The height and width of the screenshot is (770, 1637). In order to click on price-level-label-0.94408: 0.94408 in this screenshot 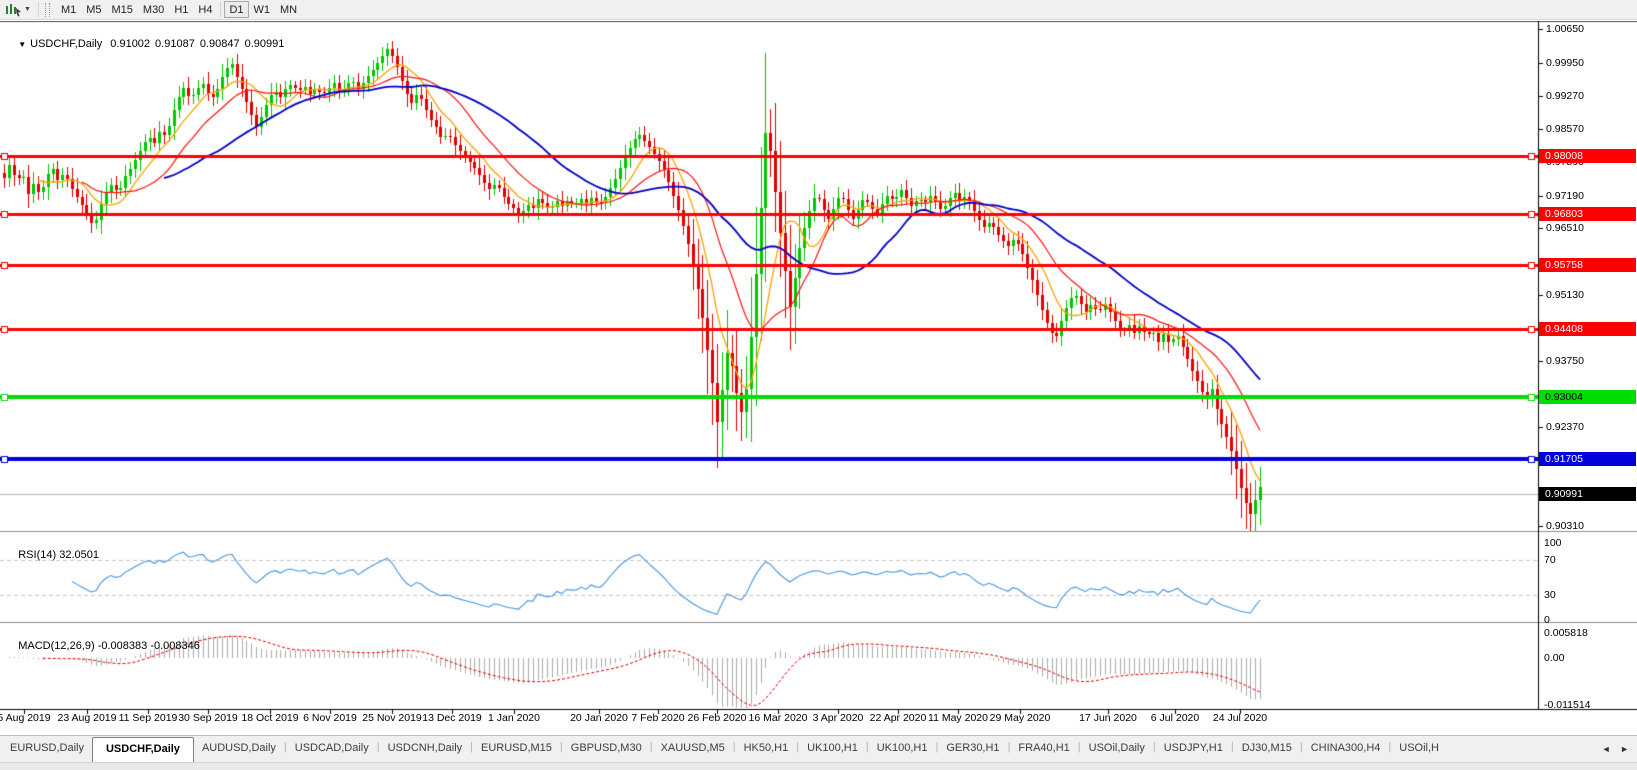, I will do `click(1587, 329)`.